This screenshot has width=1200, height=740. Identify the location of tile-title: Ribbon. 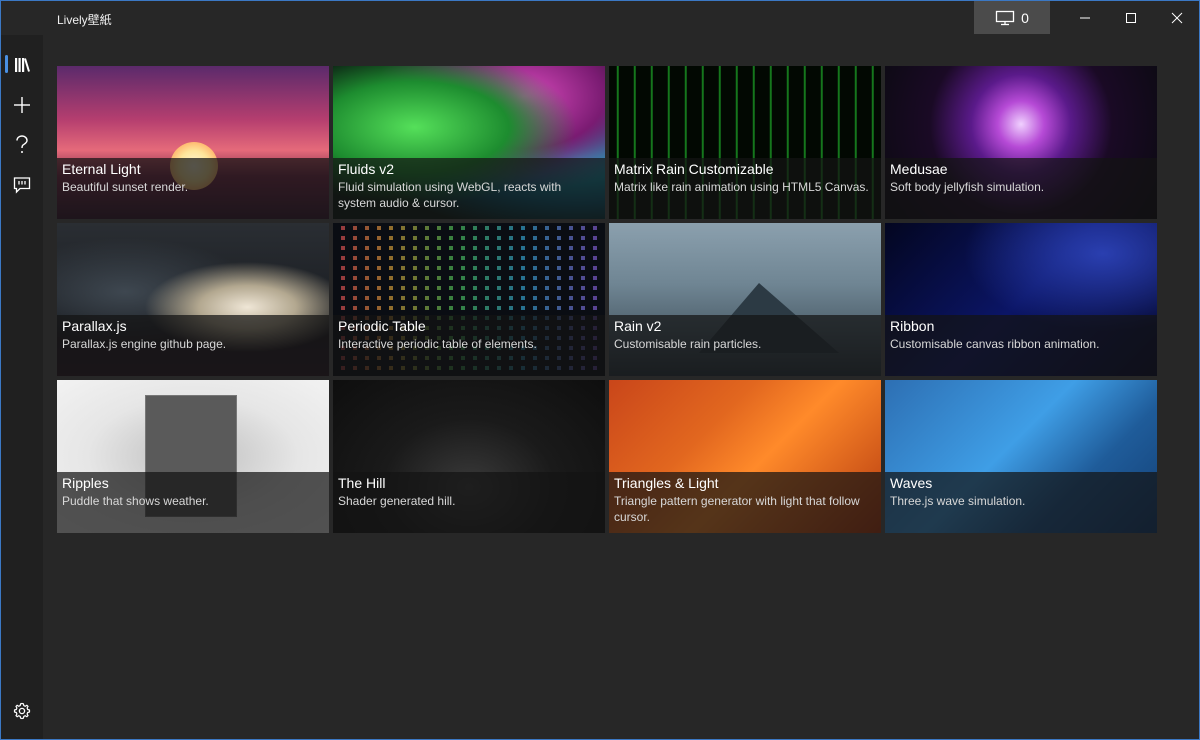
(912, 326).